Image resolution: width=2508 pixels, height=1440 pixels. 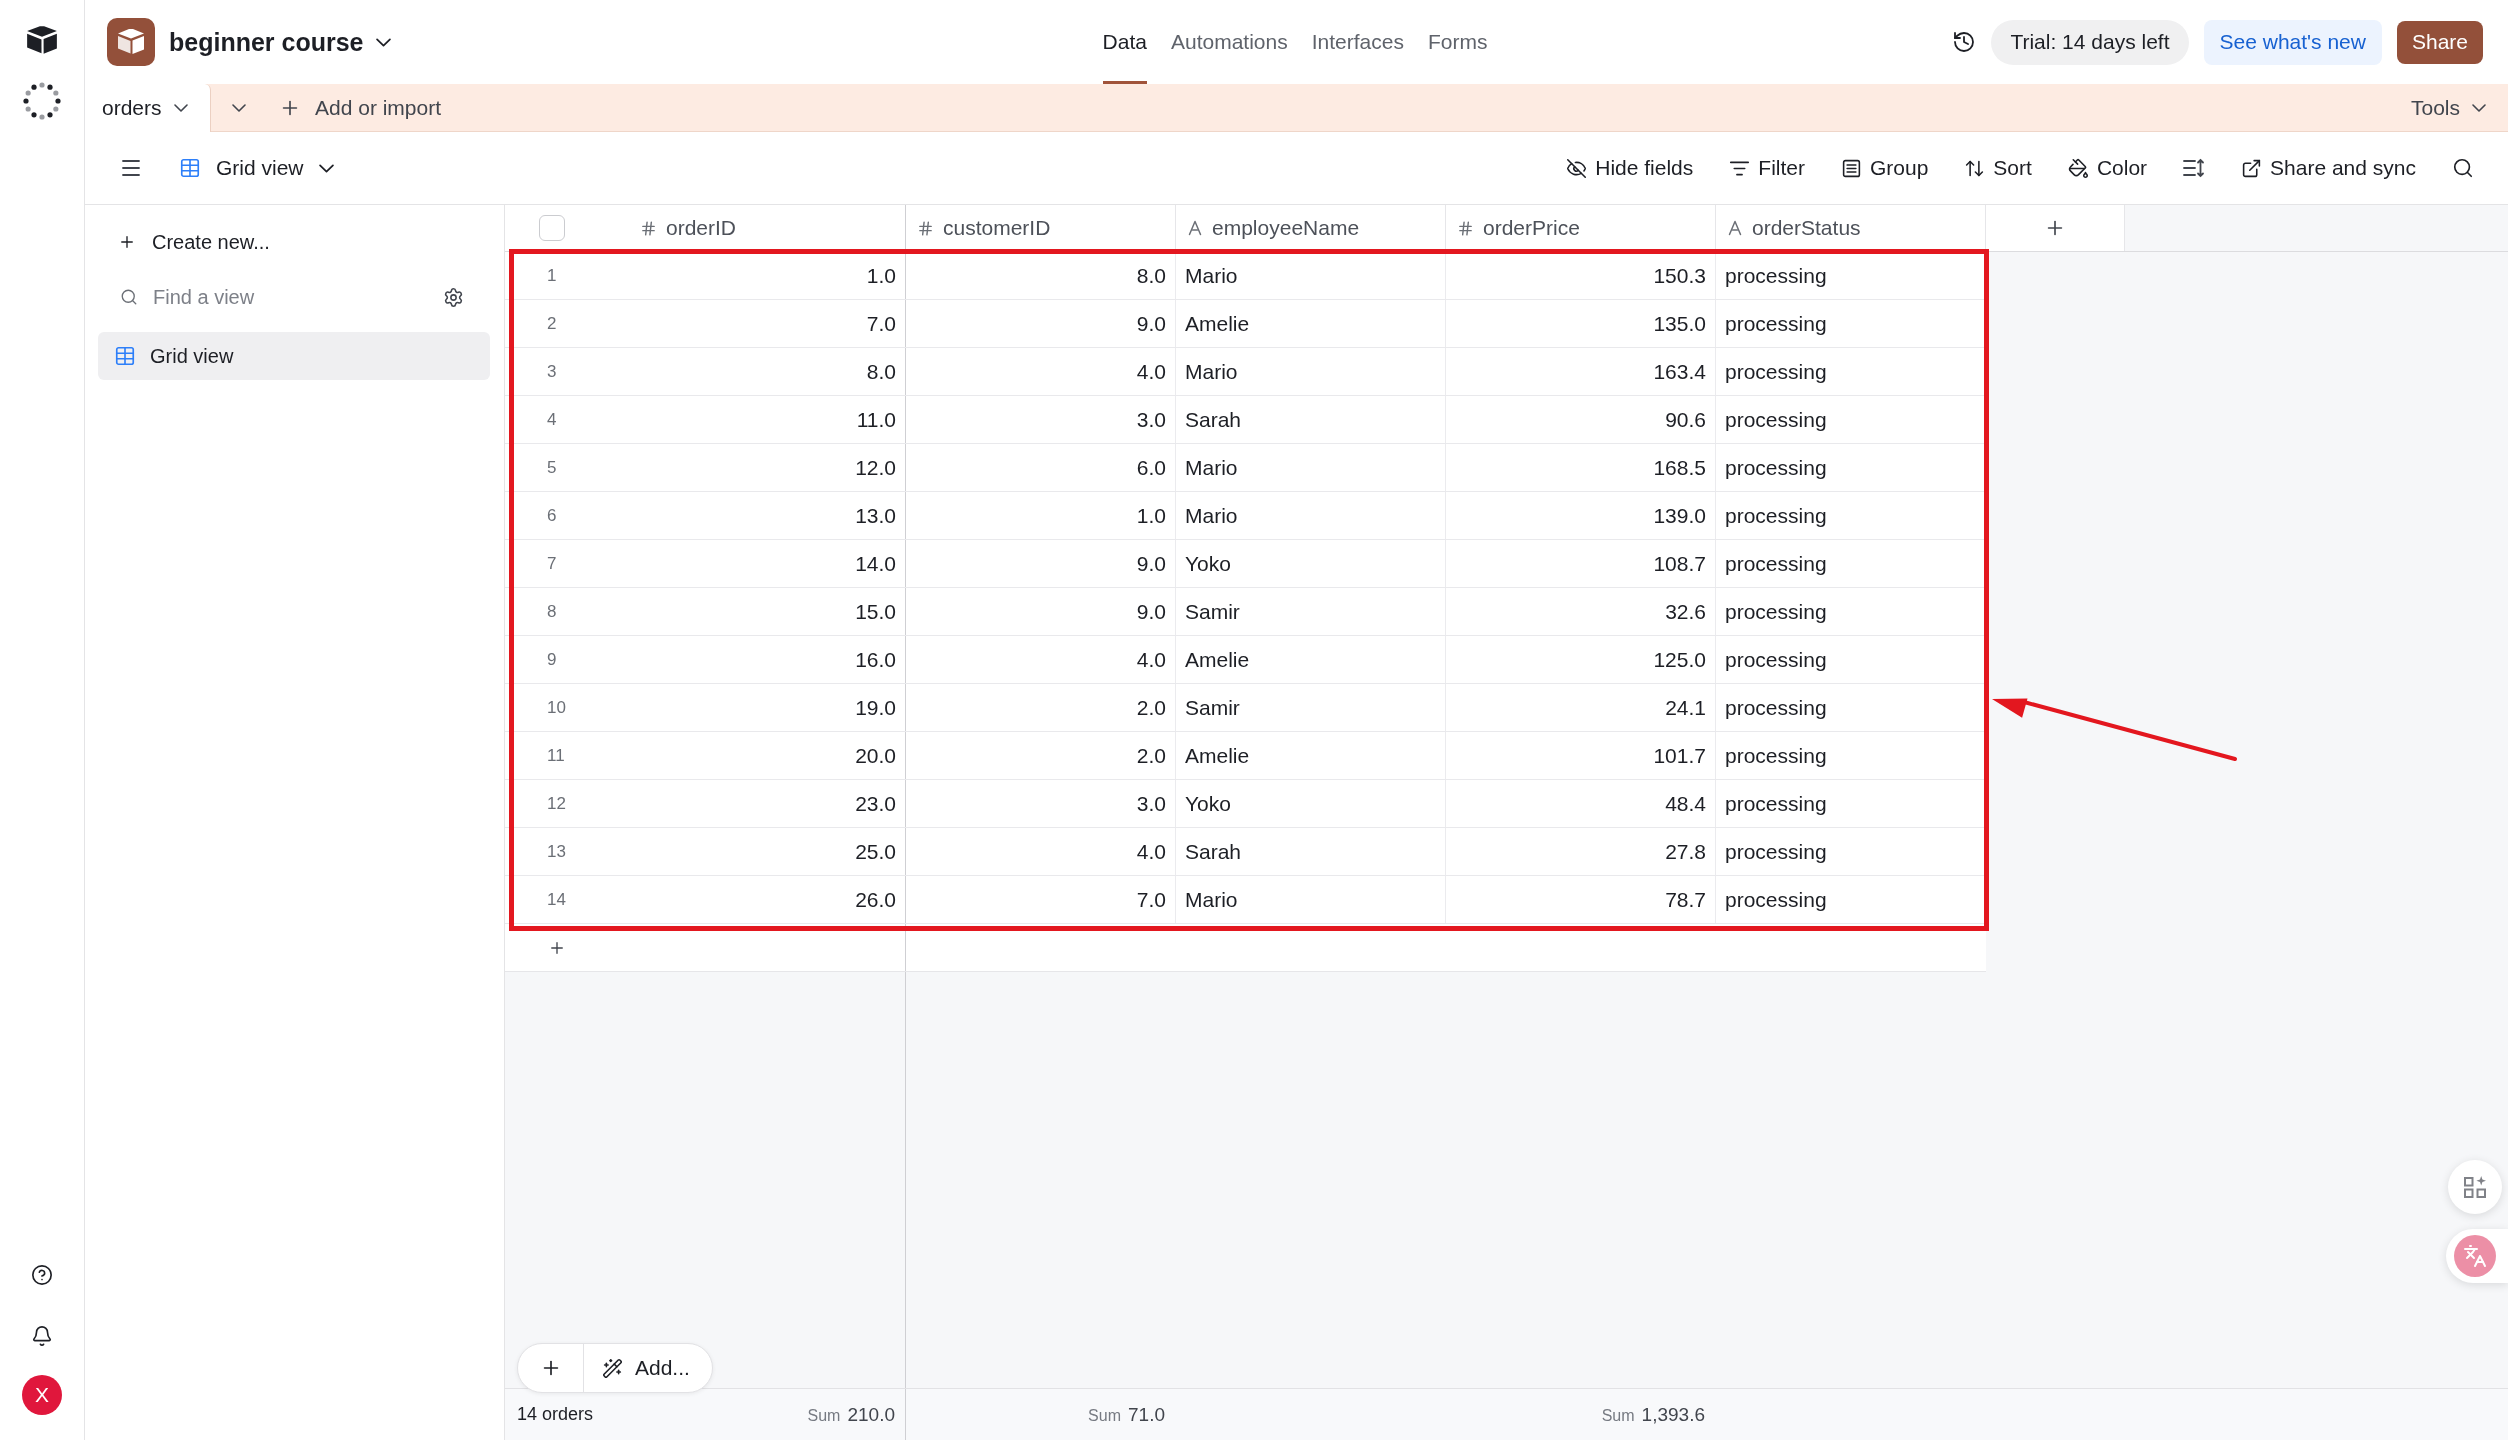 I want to click on table-cell: 78.7, so click(x=1581, y=899).